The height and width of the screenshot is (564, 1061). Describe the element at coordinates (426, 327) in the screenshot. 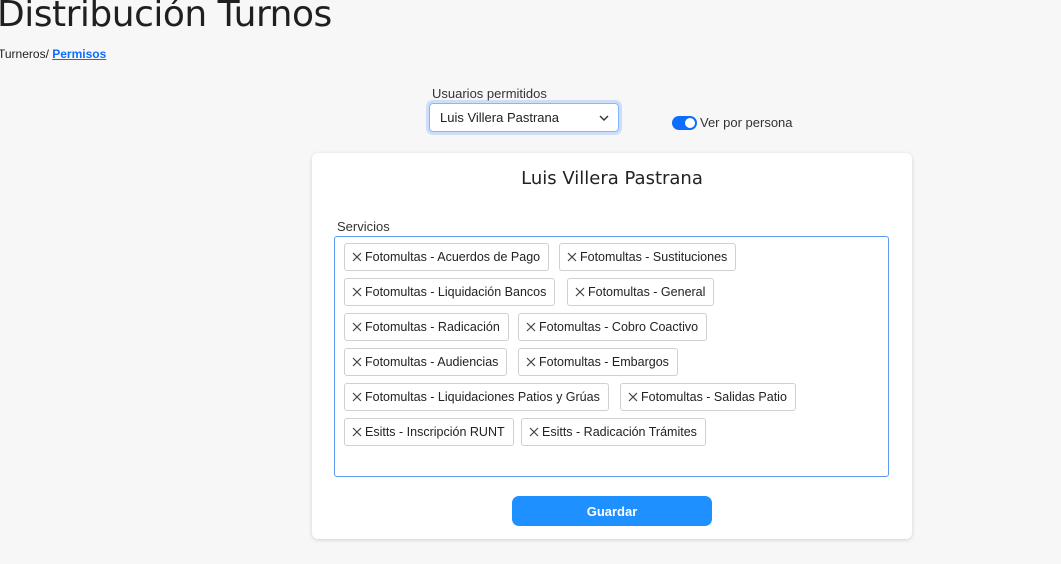

I see `service-tag: Fotomultas - Radicación` at that location.